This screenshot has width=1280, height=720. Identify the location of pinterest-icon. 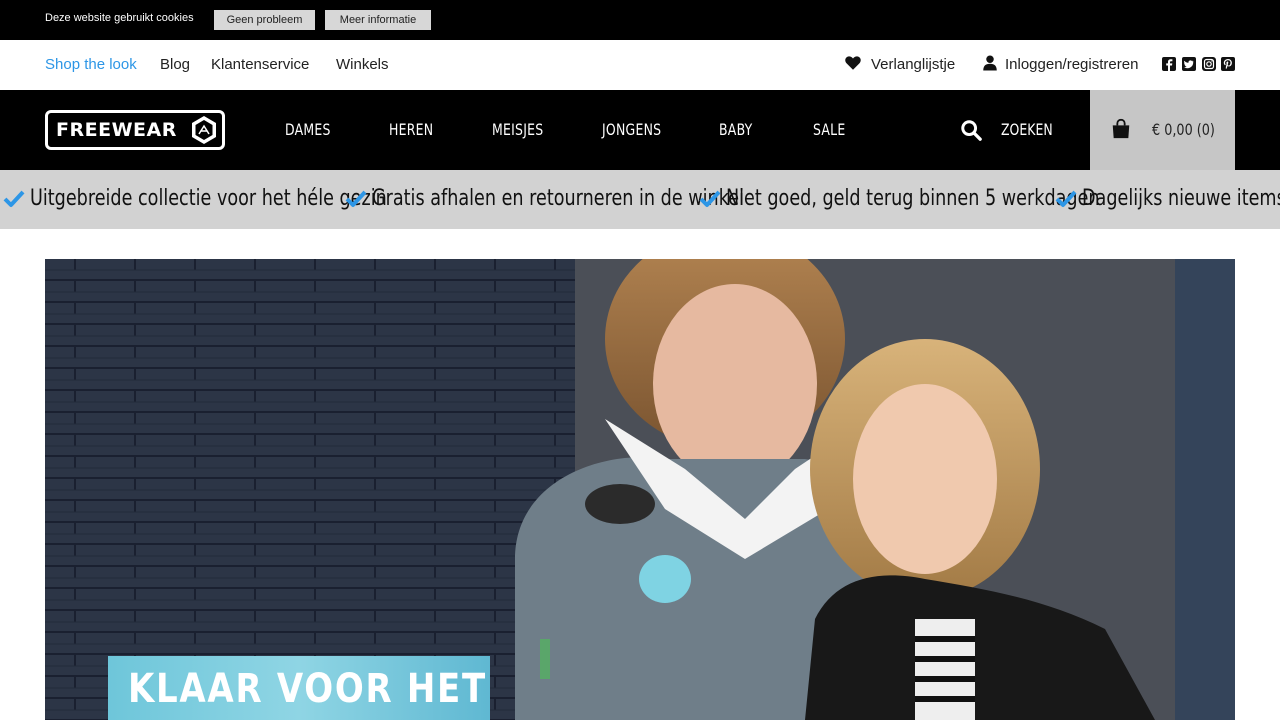
(1228, 64).